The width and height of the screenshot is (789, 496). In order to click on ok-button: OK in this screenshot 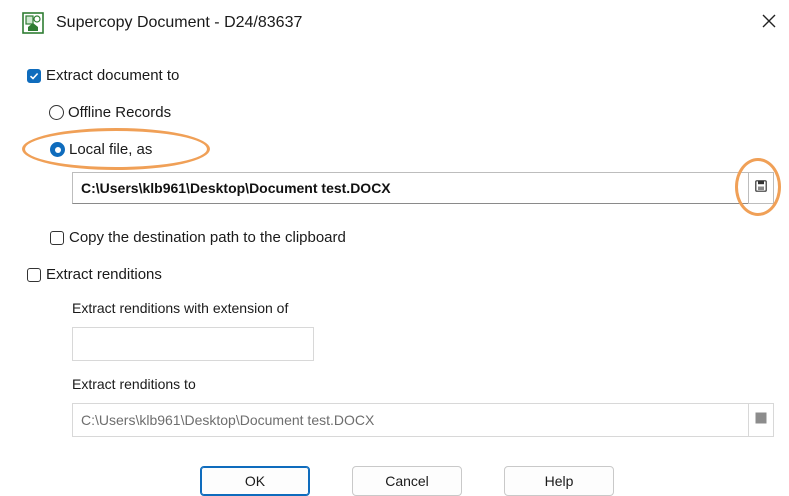, I will do `click(255, 481)`.